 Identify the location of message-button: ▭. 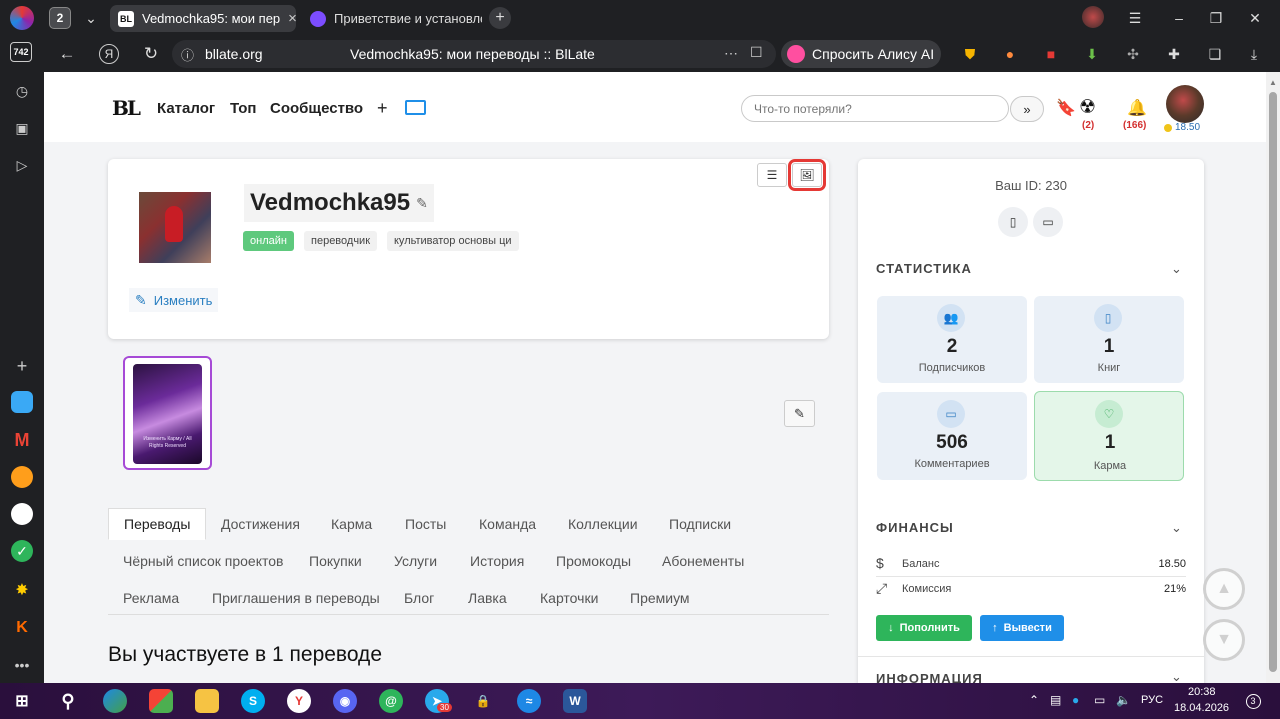
(1048, 222).